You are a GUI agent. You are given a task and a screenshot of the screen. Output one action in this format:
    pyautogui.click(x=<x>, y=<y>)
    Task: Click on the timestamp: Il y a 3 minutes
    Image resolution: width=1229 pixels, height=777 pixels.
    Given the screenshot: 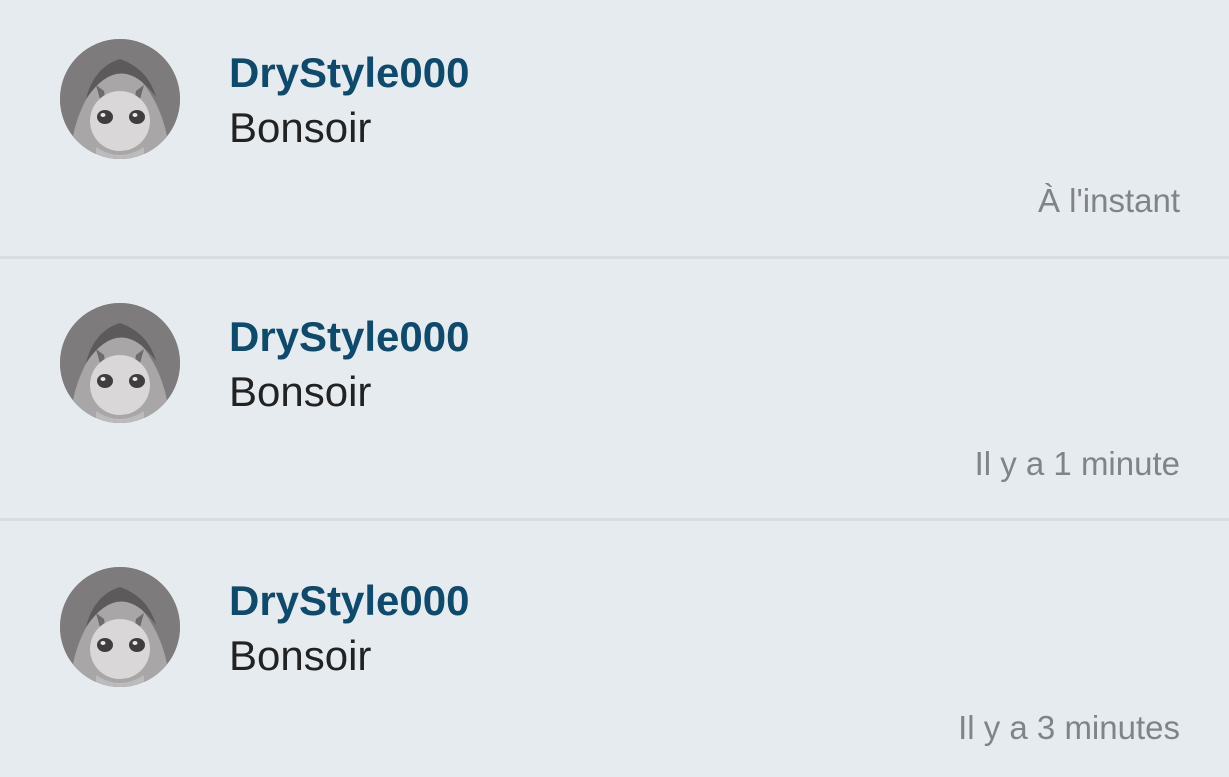 What is the action you would take?
    pyautogui.click(x=1069, y=727)
    